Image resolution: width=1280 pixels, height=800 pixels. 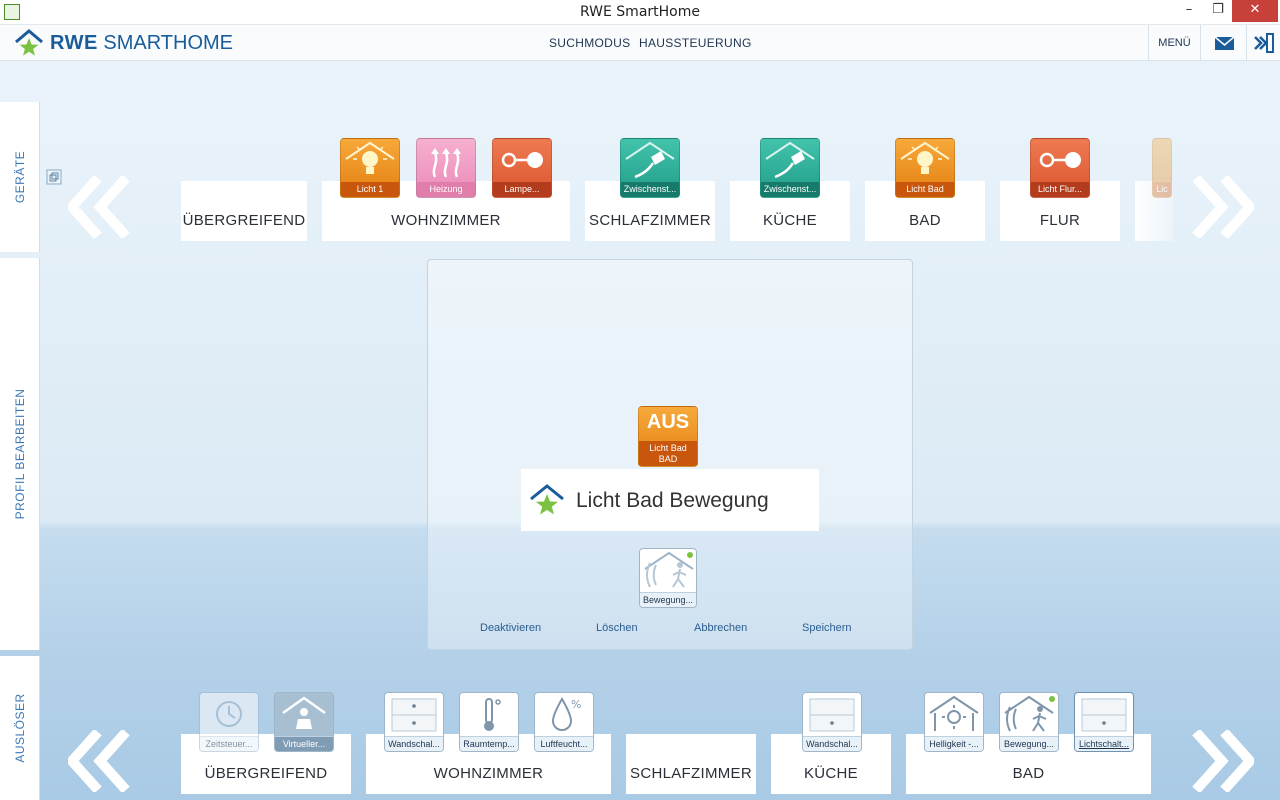 What do you see at coordinates (691, 764) in the screenshot?
I see `trigger-room-schlafzimmer: SCHLAFZIMMER` at bounding box center [691, 764].